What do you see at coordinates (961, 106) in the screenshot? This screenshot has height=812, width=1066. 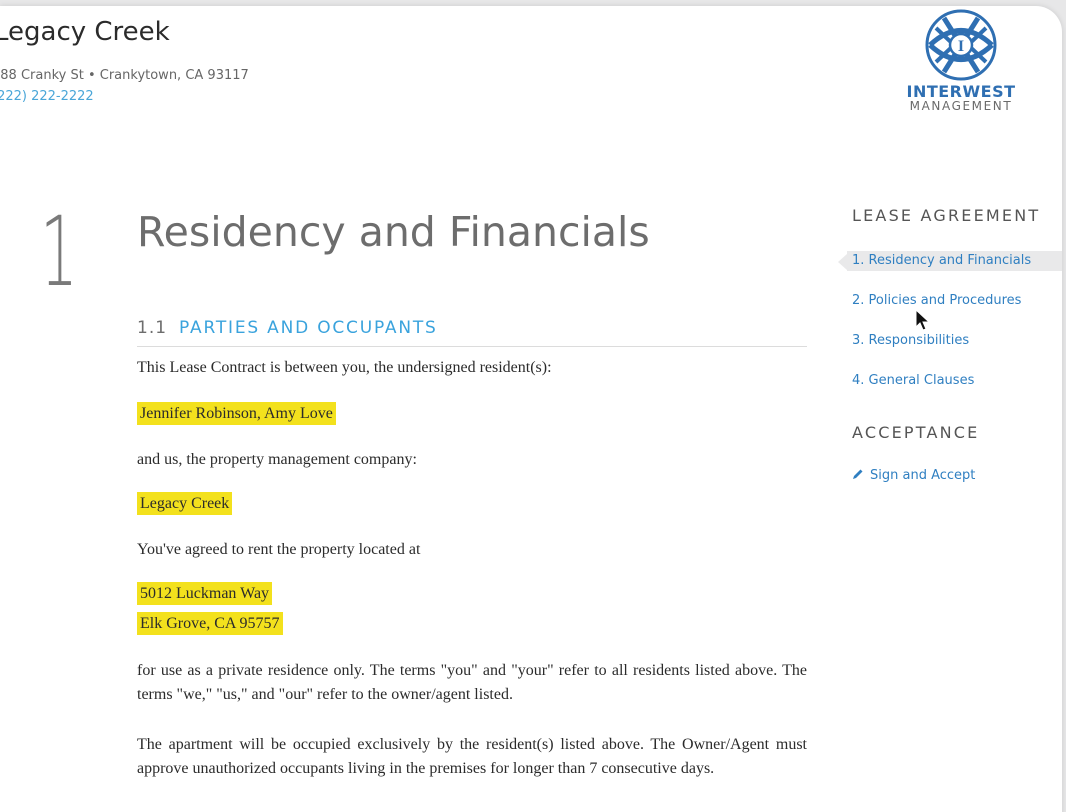 I see `logo-subtitle: MANAGEMENT` at bounding box center [961, 106].